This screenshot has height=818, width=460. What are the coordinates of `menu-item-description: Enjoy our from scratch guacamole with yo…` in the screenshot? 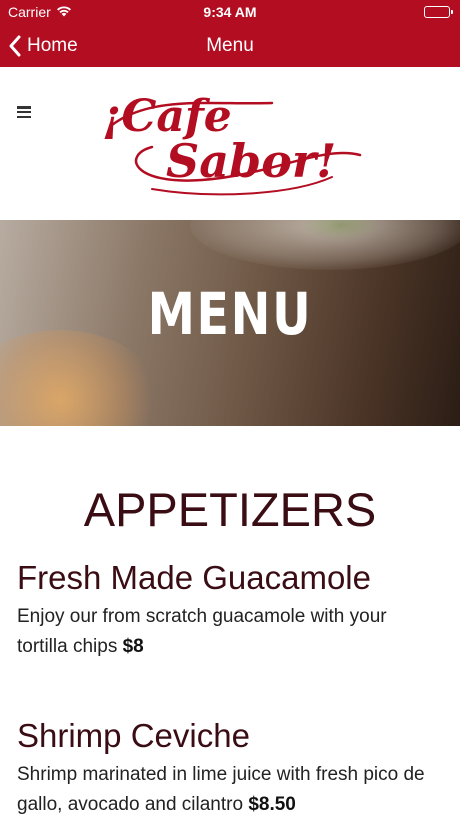 It's located at (227, 632).